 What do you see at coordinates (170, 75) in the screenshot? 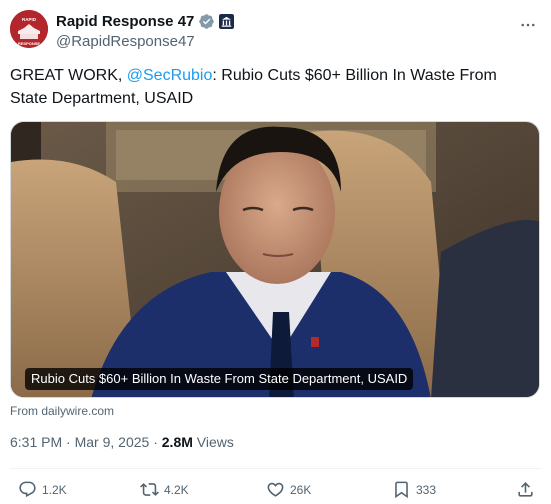
I see `mention-link: @SecRubio` at bounding box center [170, 75].